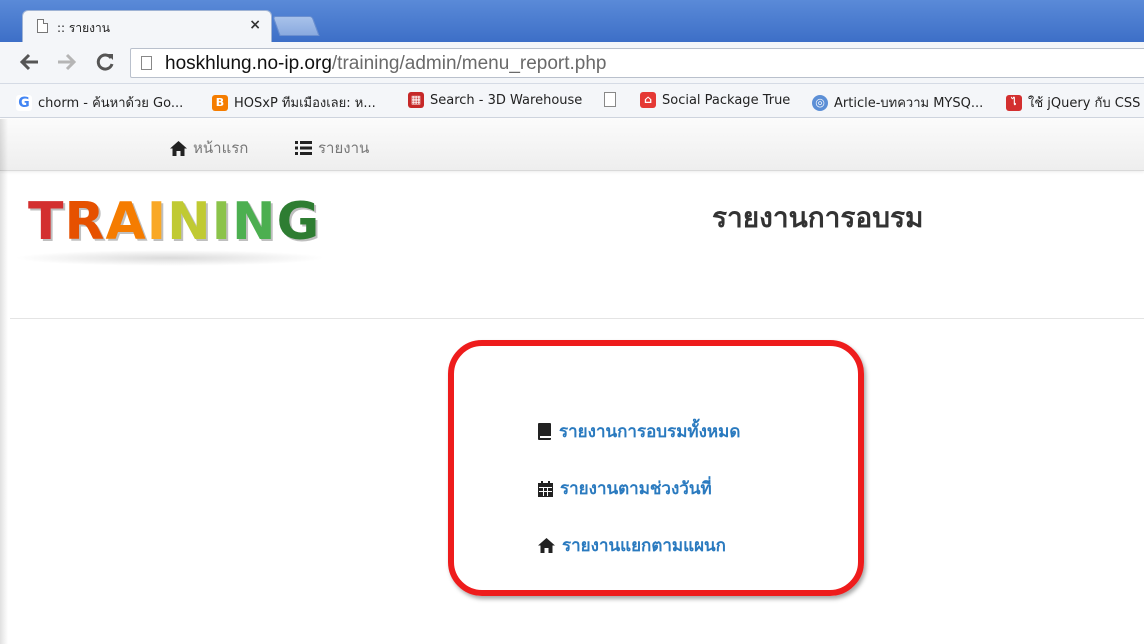 This screenshot has height=644, width=1144. Describe the element at coordinates (820, 102) in the screenshot. I see `globe-icon: ◎` at that location.